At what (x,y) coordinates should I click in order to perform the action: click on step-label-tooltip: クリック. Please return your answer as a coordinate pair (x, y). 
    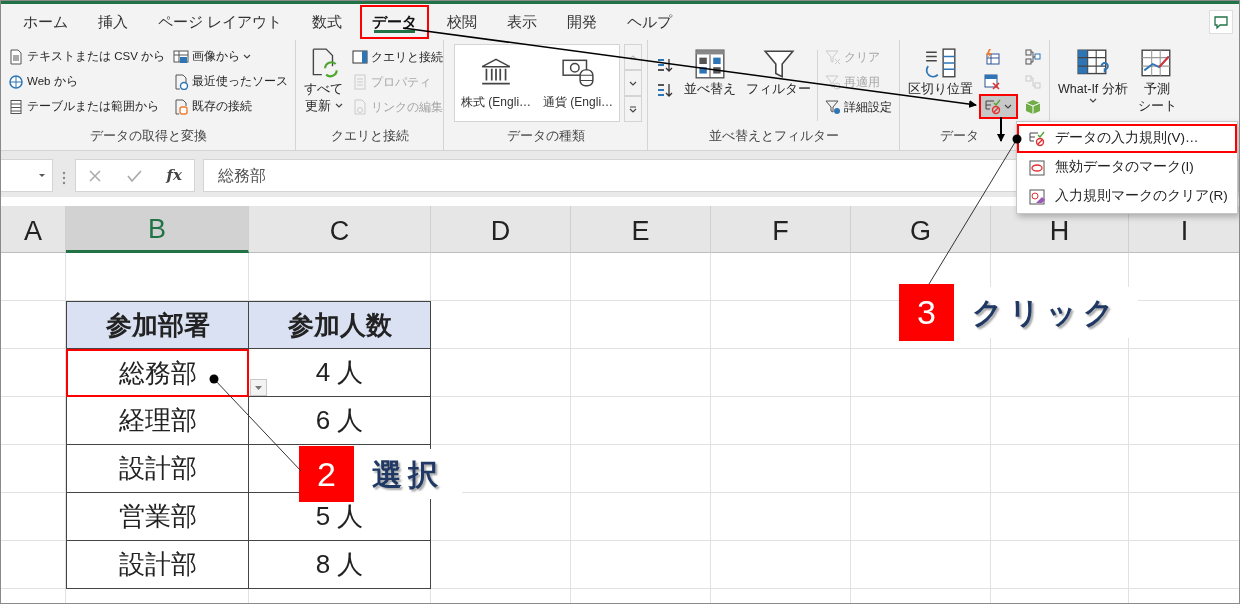
    Looking at the image, I should click on (1046, 312).